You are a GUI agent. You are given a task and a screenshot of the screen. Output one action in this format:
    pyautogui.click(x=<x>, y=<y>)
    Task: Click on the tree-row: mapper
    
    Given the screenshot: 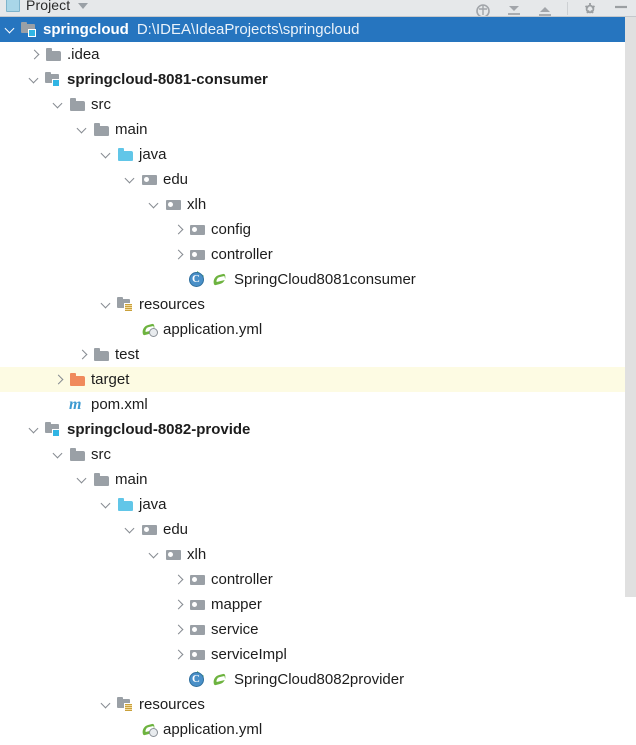 What is the action you would take?
    pyautogui.click(x=312, y=604)
    